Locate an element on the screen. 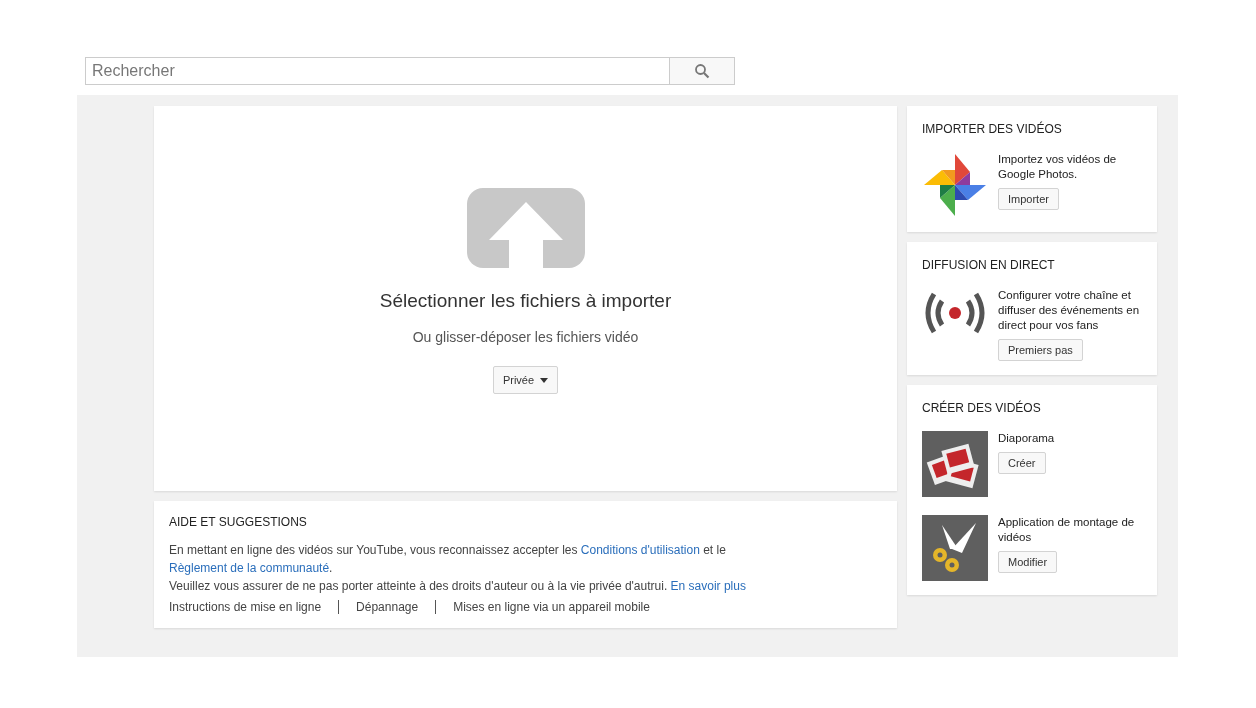 The width and height of the screenshot is (1256, 708). scissors-icon is located at coordinates (955, 548).